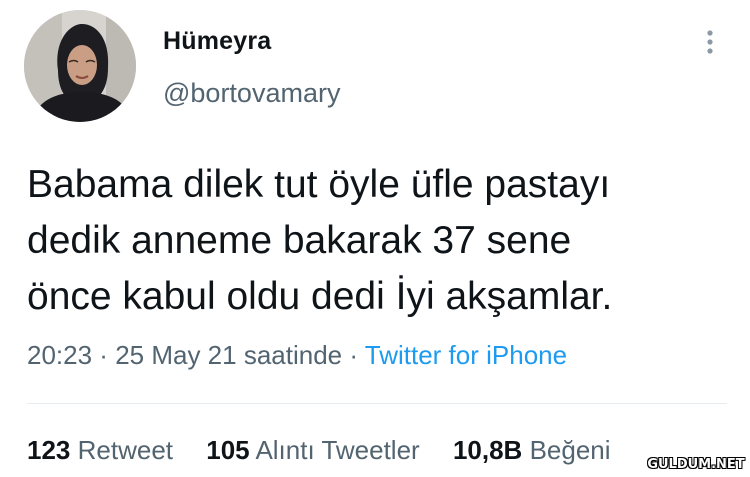  Describe the element at coordinates (80, 66) in the screenshot. I see `avatar` at that location.